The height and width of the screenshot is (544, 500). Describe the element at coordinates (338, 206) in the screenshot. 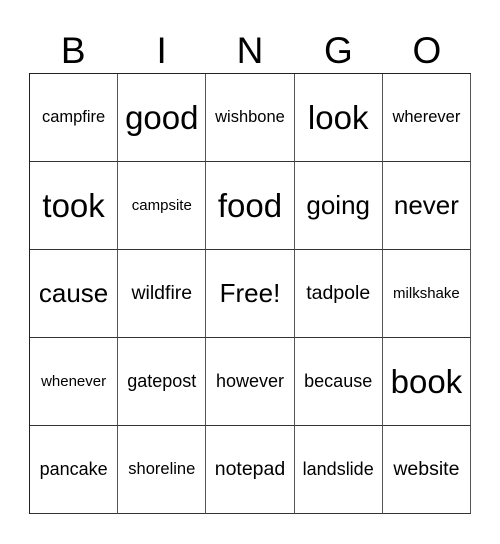

I see `bingo-cell: going` at that location.